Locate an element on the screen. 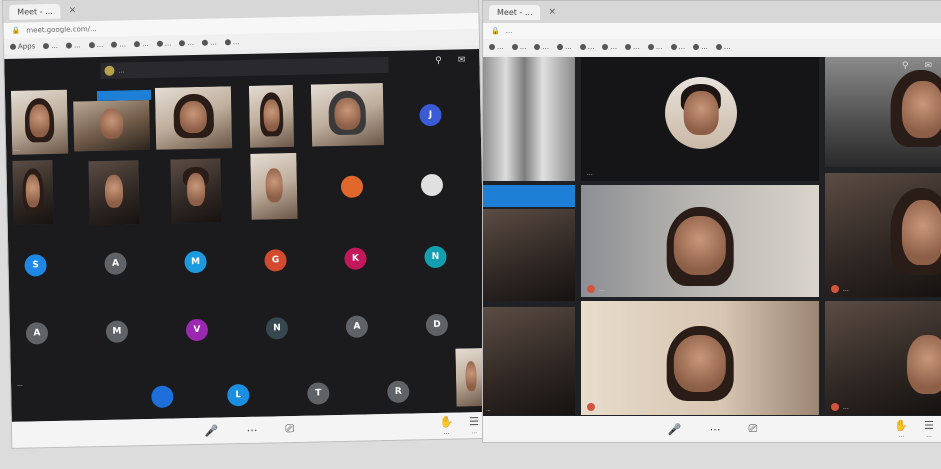 The height and width of the screenshot is (469, 941). participant-avatar: J is located at coordinates (430, 115).